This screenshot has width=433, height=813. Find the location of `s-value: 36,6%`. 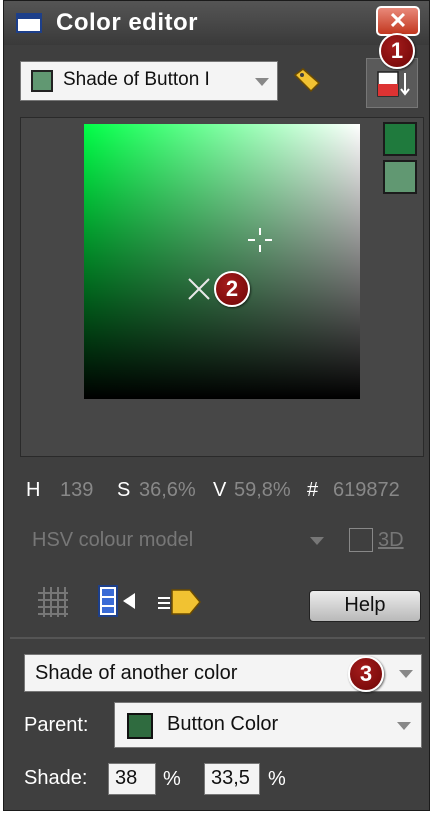

s-value: 36,6% is located at coordinates (167, 490).